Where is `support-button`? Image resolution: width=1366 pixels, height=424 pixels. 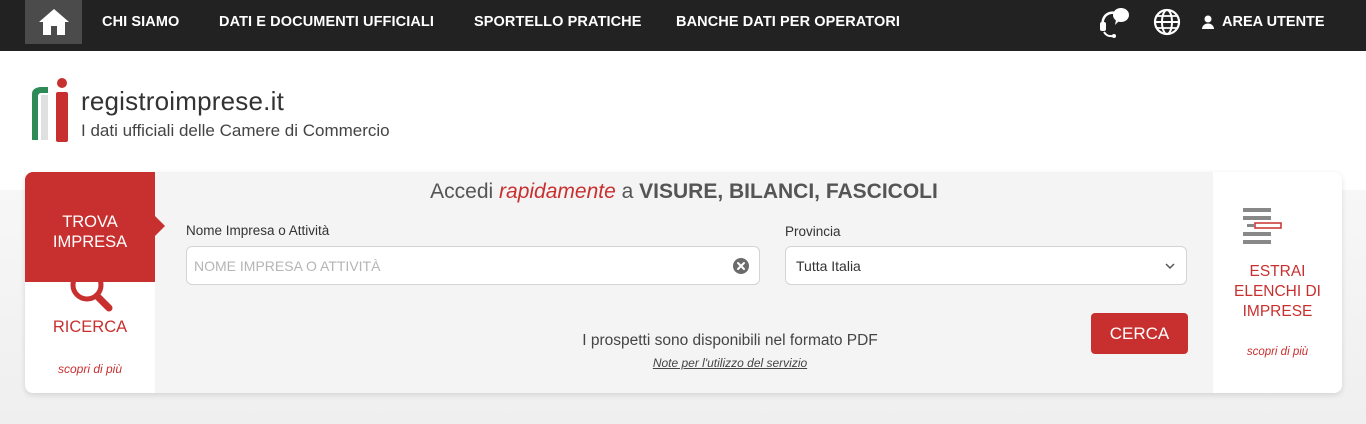
support-button is located at coordinates (1114, 22).